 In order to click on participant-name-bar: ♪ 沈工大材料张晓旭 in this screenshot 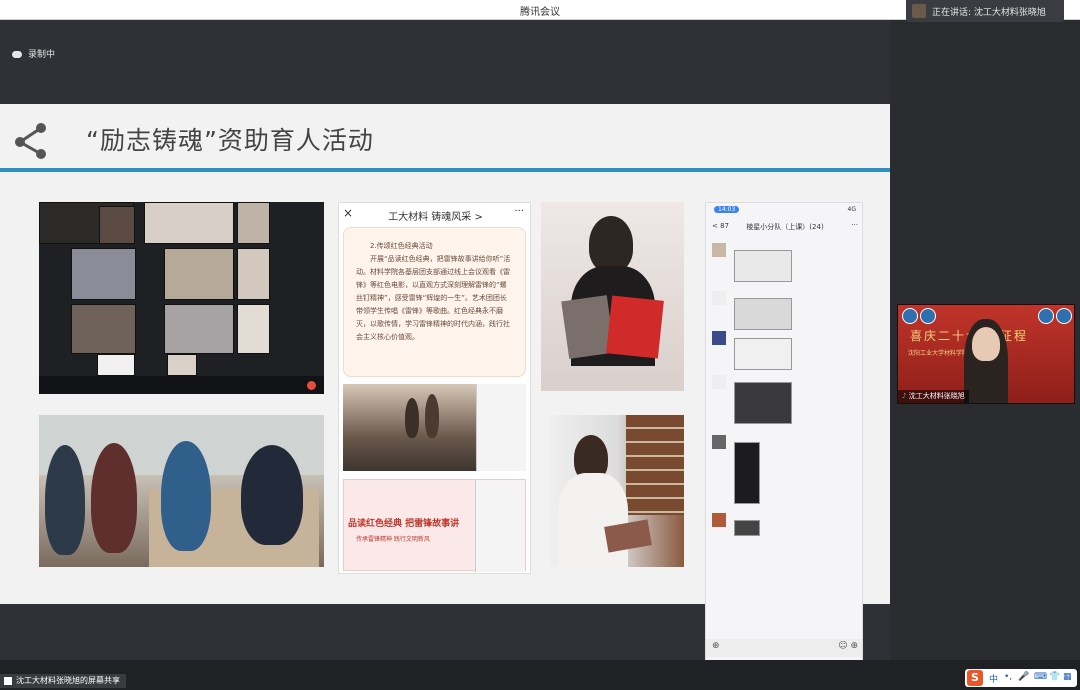, I will do `click(933, 396)`.